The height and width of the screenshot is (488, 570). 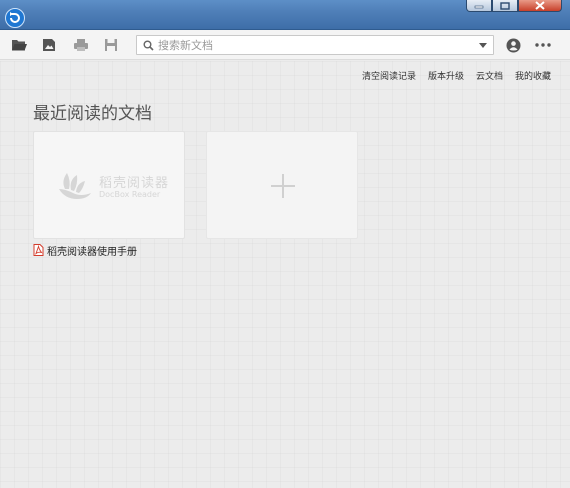 I want to click on docbox-logo: 稻壳阅读器 DocBox Reader, so click(x=112, y=187).